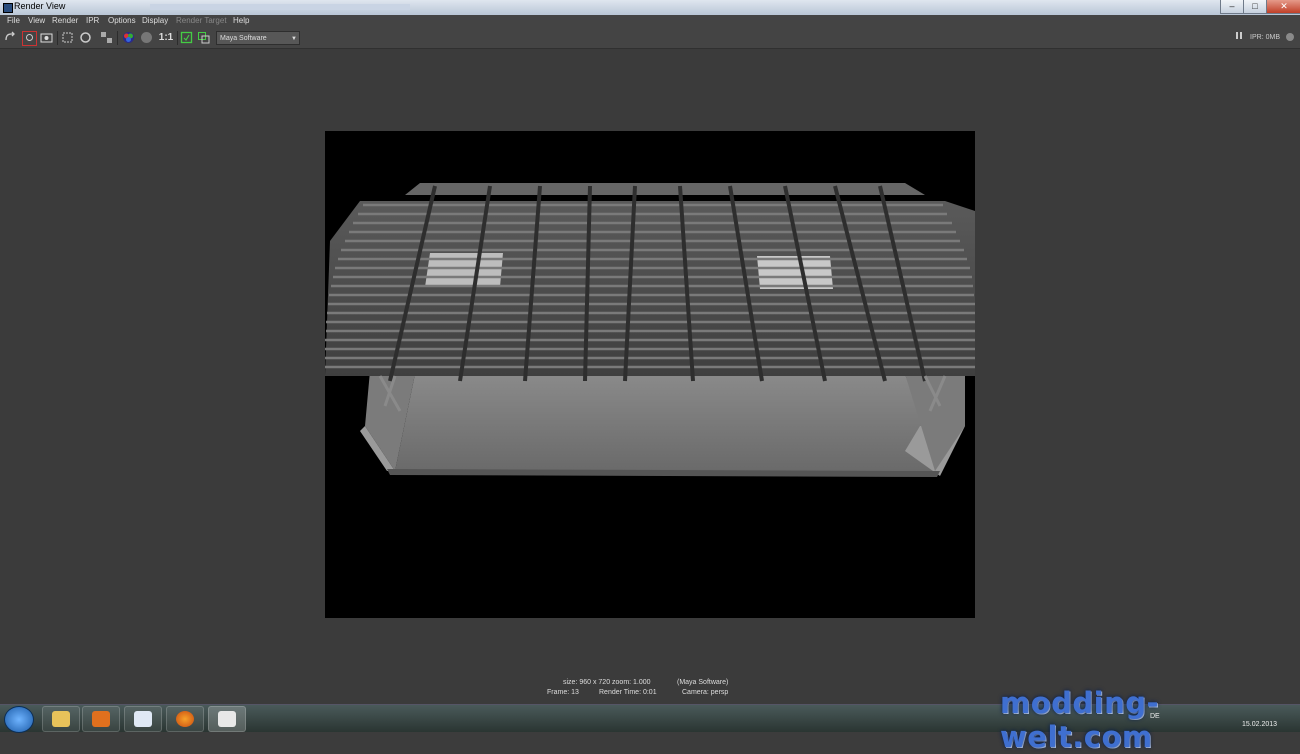 The height and width of the screenshot is (754, 1300). What do you see at coordinates (128, 37) in the screenshot?
I see `display-rgb-icon` at bounding box center [128, 37].